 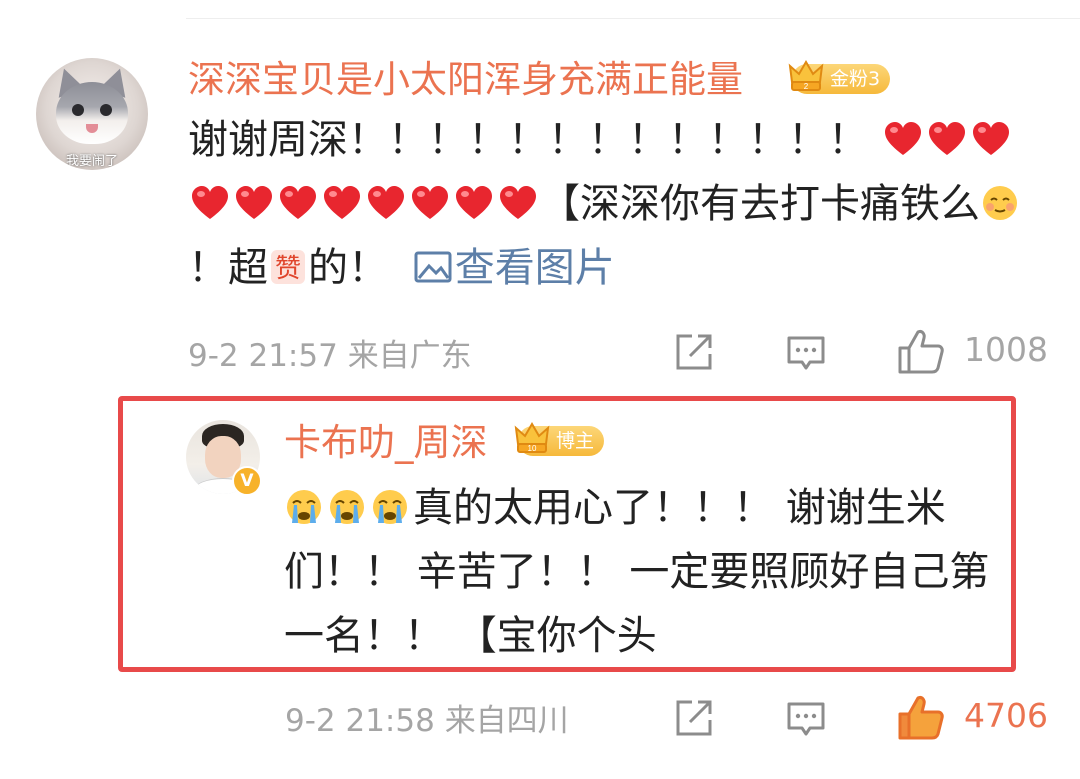 I want to click on svg-text: 10, so click(x=532, y=448).